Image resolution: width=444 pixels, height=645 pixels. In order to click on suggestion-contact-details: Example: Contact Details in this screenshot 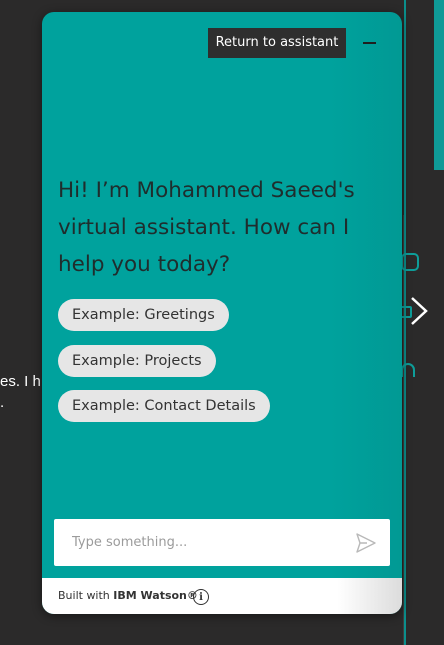, I will do `click(164, 406)`.